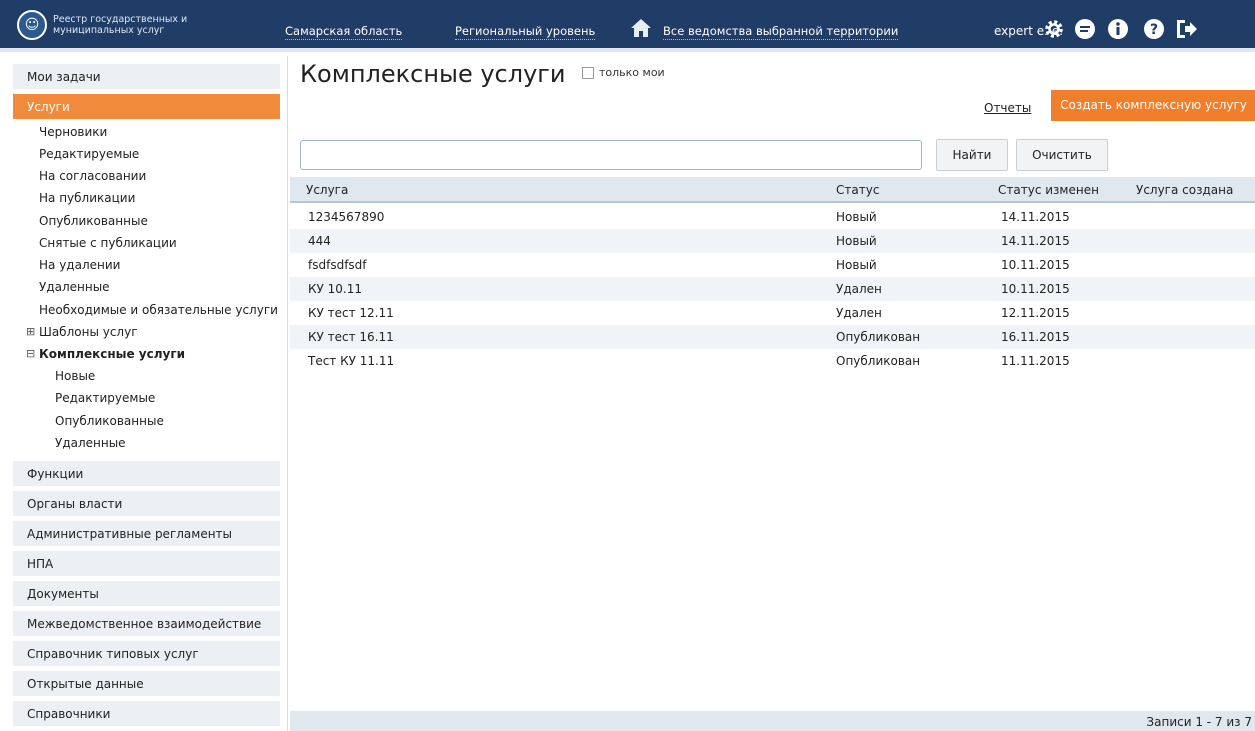 The height and width of the screenshot is (731, 1255). I want to click on cell-service: 1234567890, so click(346, 217).